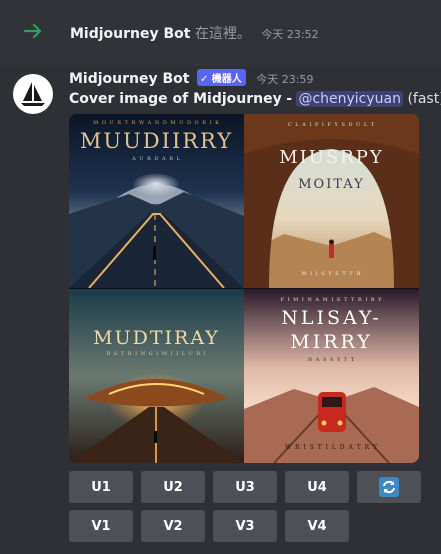 Image resolution: width=441 pixels, height=554 pixels. Describe the element at coordinates (349, 99) in the screenshot. I see `user-mention: @chenyicyuan` at that location.